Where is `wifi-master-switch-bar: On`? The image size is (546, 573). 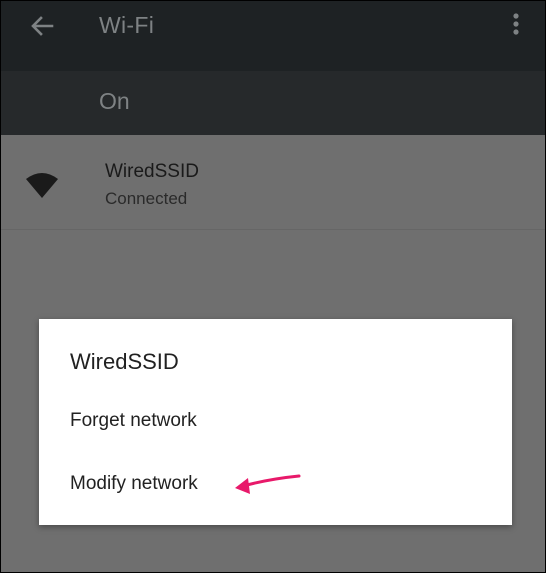
wifi-master-switch-bar: On is located at coordinates (273, 103).